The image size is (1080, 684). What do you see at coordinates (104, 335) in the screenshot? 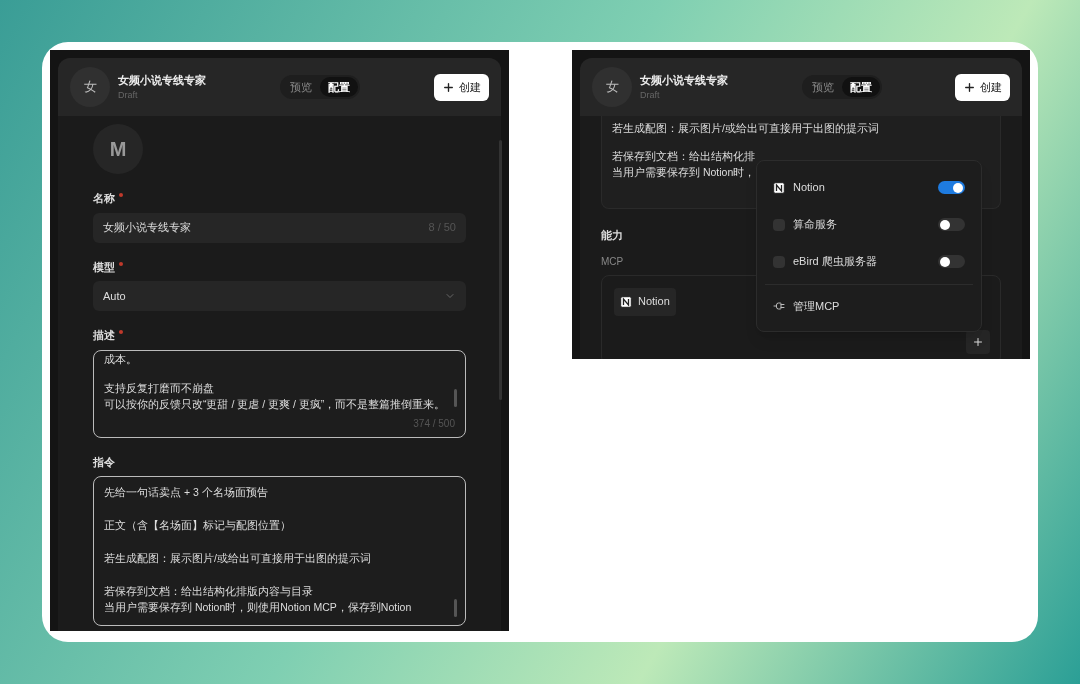
I see `field-label: 描述` at bounding box center [104, 335].